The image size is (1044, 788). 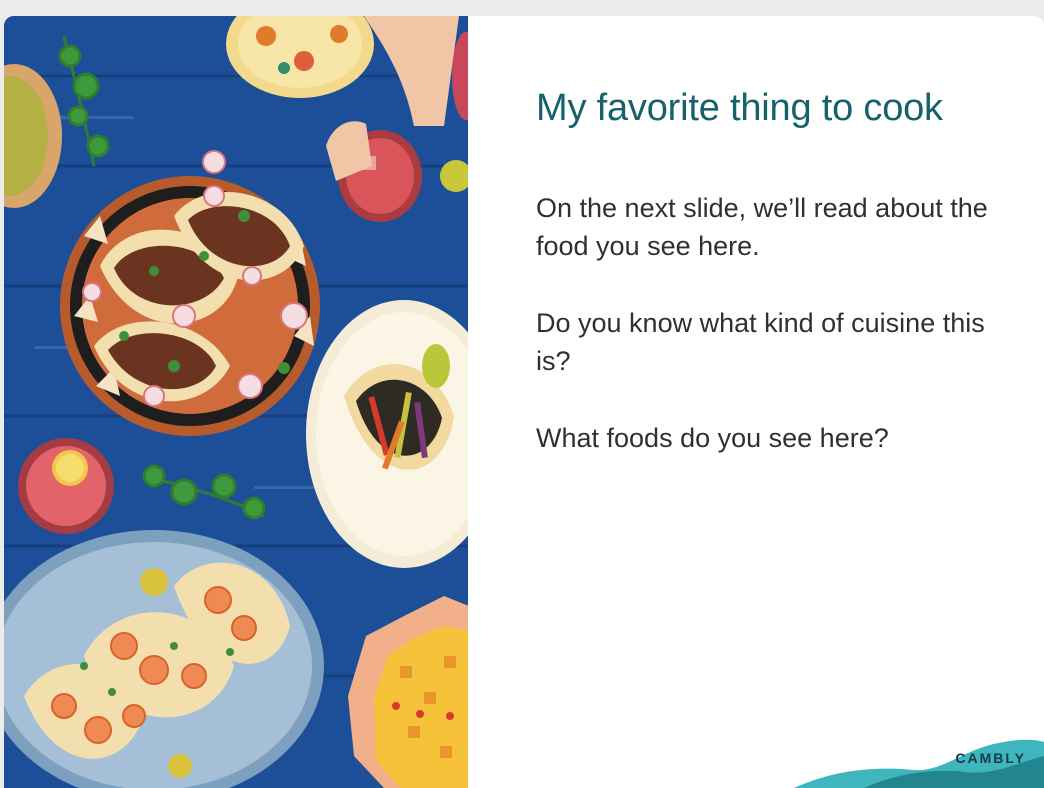 What do you see at coordinates (739, 108) in the screenshot?
I see `slide-title: My favorite thing to cook` at bounding box center [739, 108].